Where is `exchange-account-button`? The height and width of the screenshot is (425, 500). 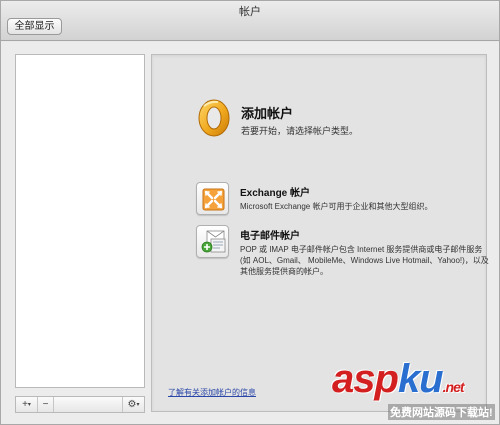
exchange-account-button is located at coordinates (212, 198).